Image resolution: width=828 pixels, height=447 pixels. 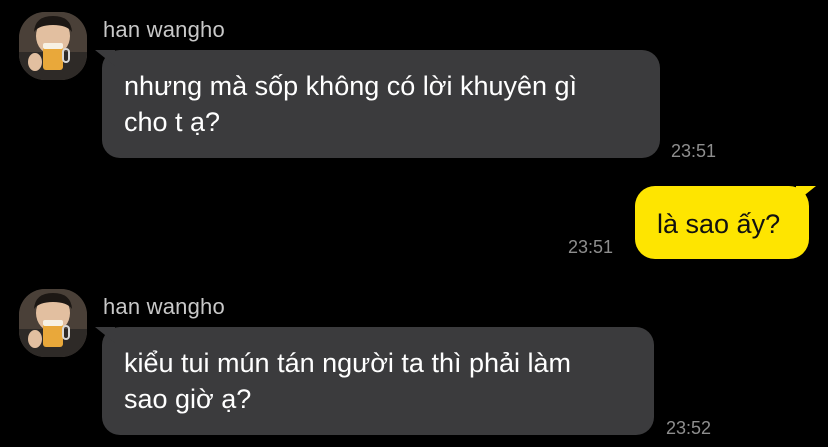 I want to click on message-timestamp: 23:52, so click(x=689, y=428).